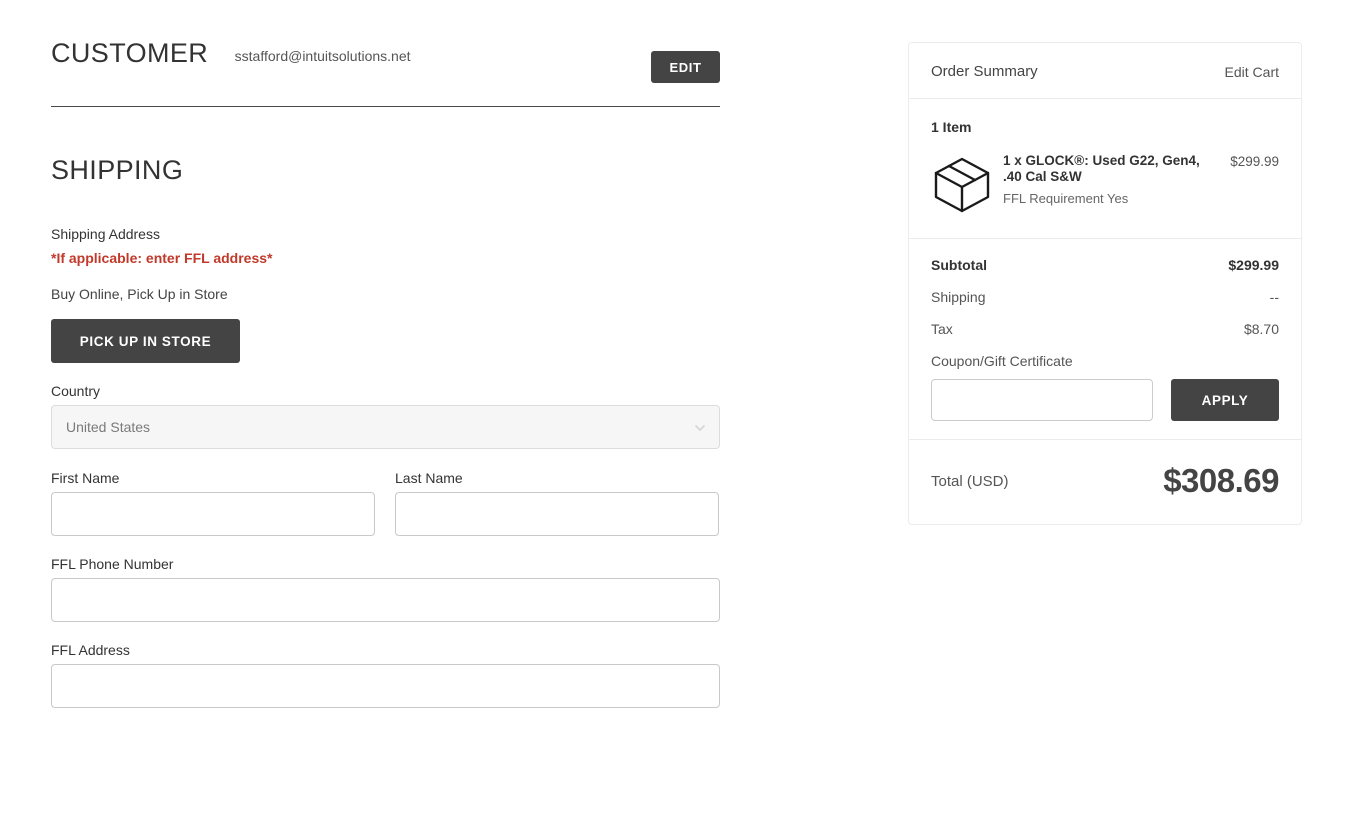 The height and width of the screenshot is (825, 1350). I want to click on last-name-label: Last Name, so click(429, 478).